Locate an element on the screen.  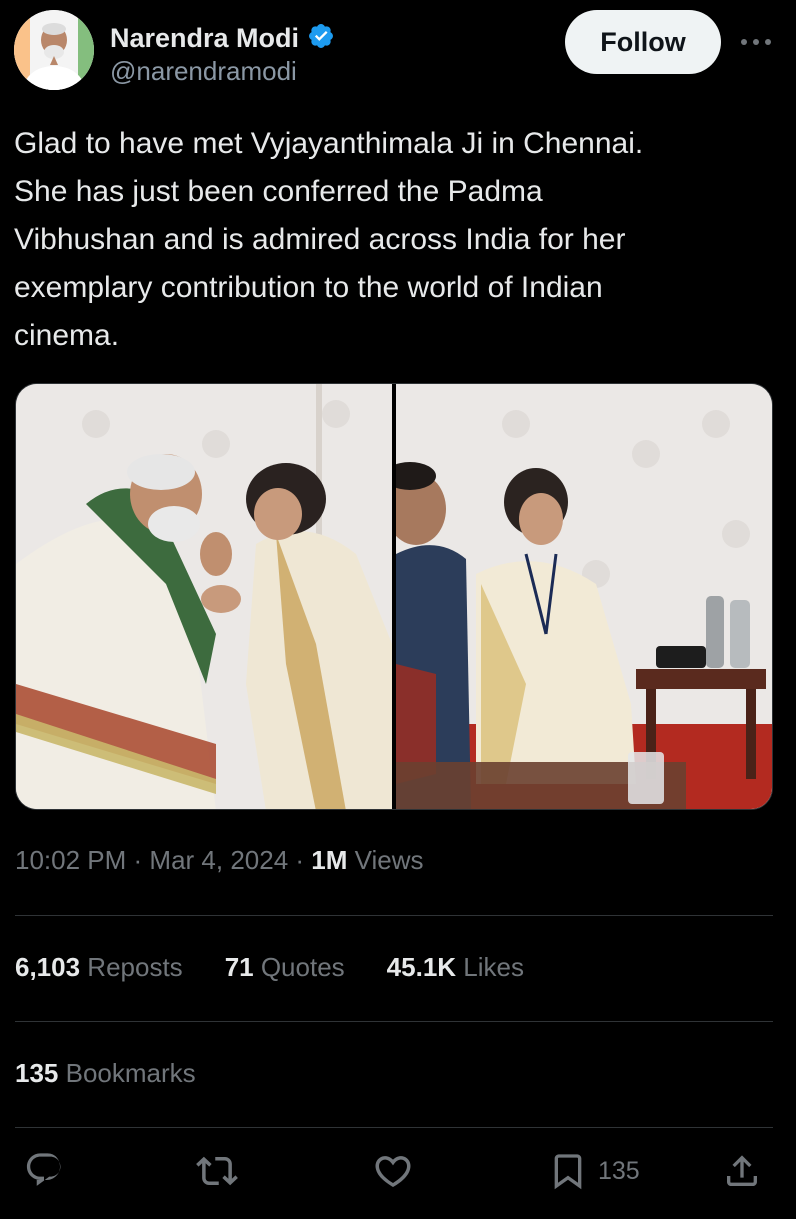
bookmarks-stat: 135 Bookmarks is located at coordinates (105, 1073).